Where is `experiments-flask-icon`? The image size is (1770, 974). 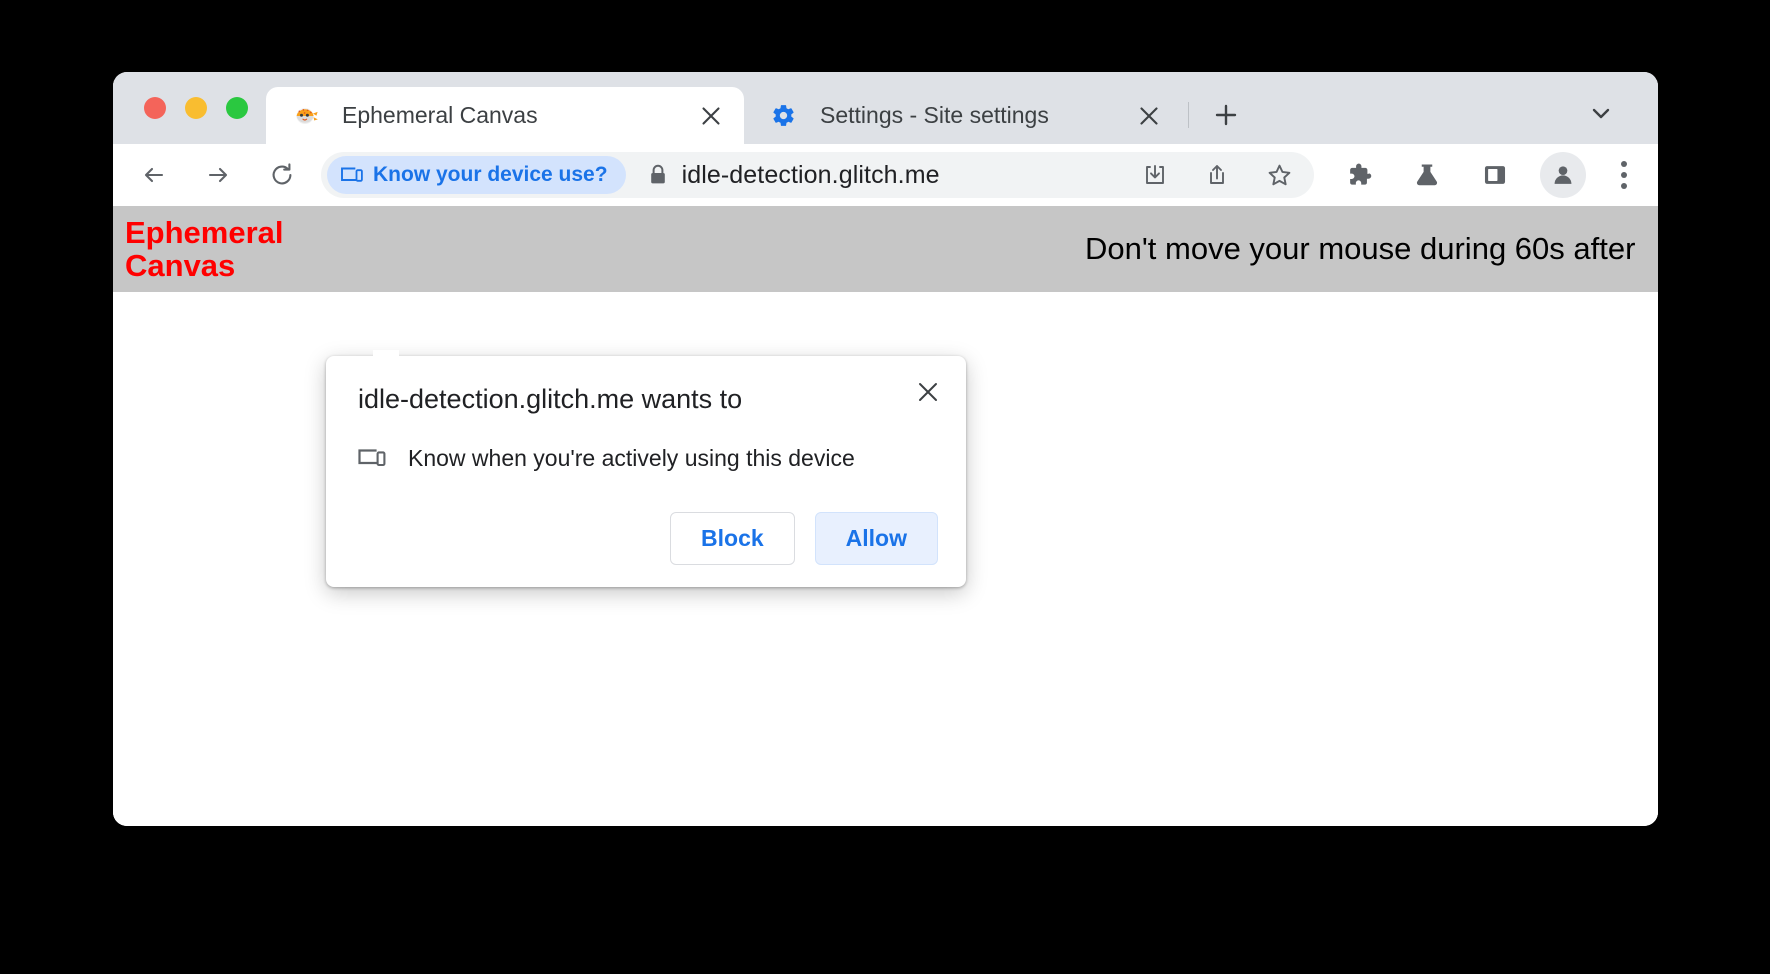 experiments-flask-icon is located at coordinates (1427, 175).